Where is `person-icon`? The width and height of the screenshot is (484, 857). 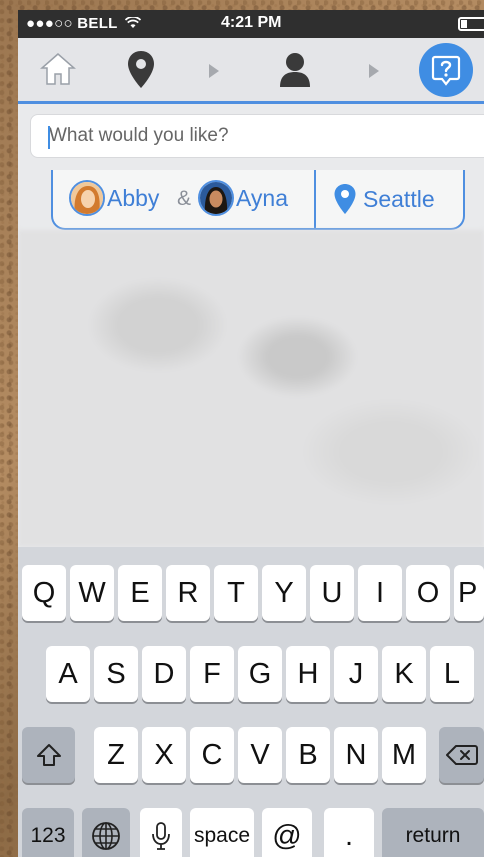
person-icon is located at coordinates (295, 70).